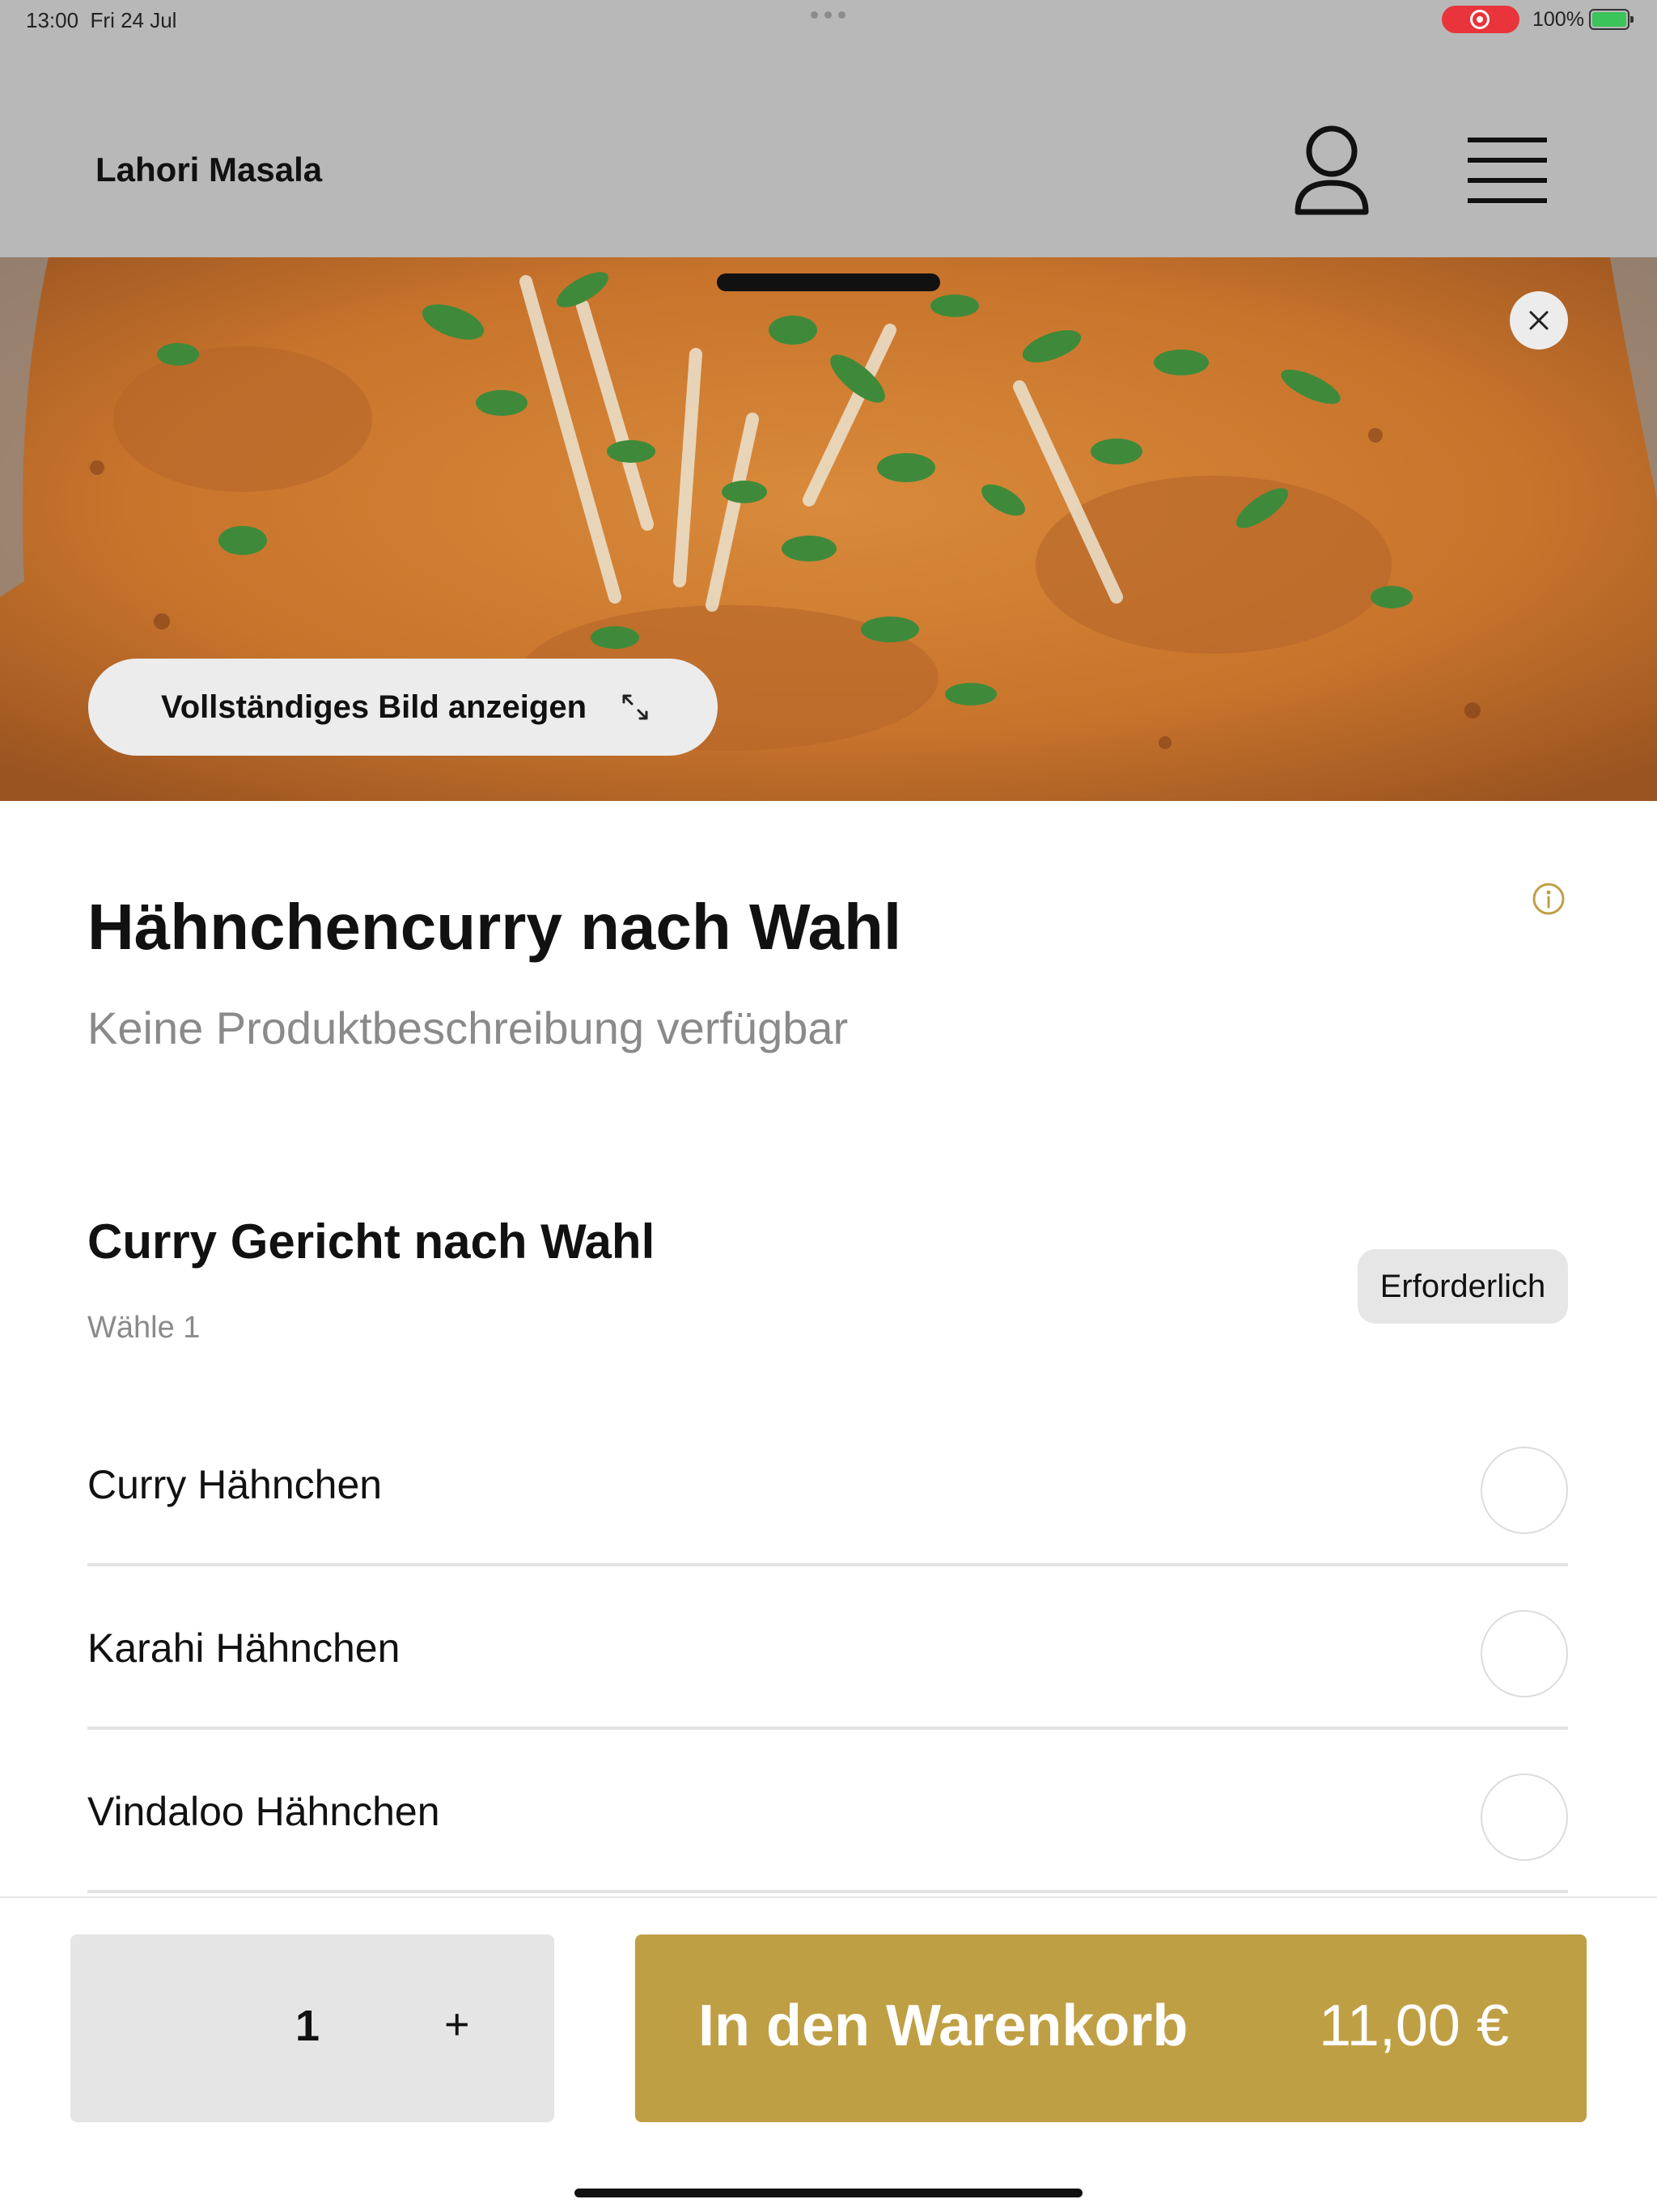  I want to click on brand-title: Lahori Masala, so click(209, 169).